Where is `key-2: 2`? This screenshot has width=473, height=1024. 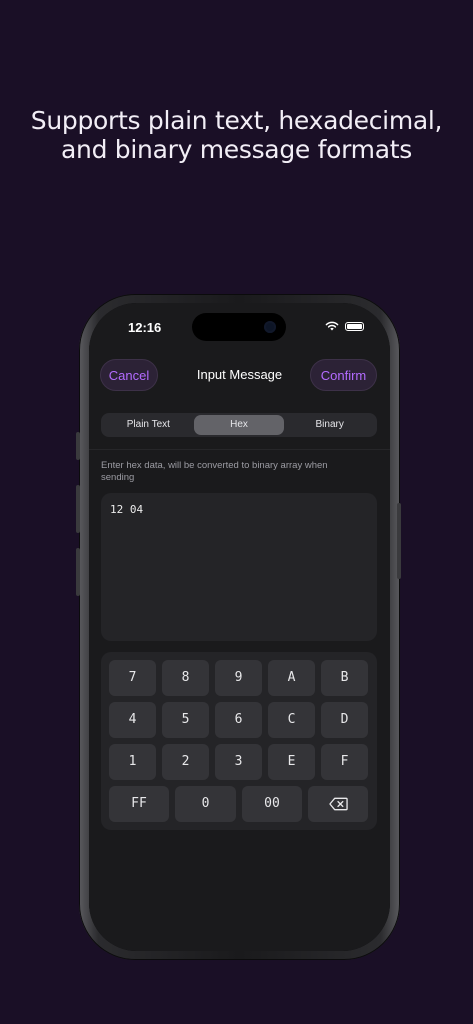 key-2: 2 is located at coordinates (185, 762).